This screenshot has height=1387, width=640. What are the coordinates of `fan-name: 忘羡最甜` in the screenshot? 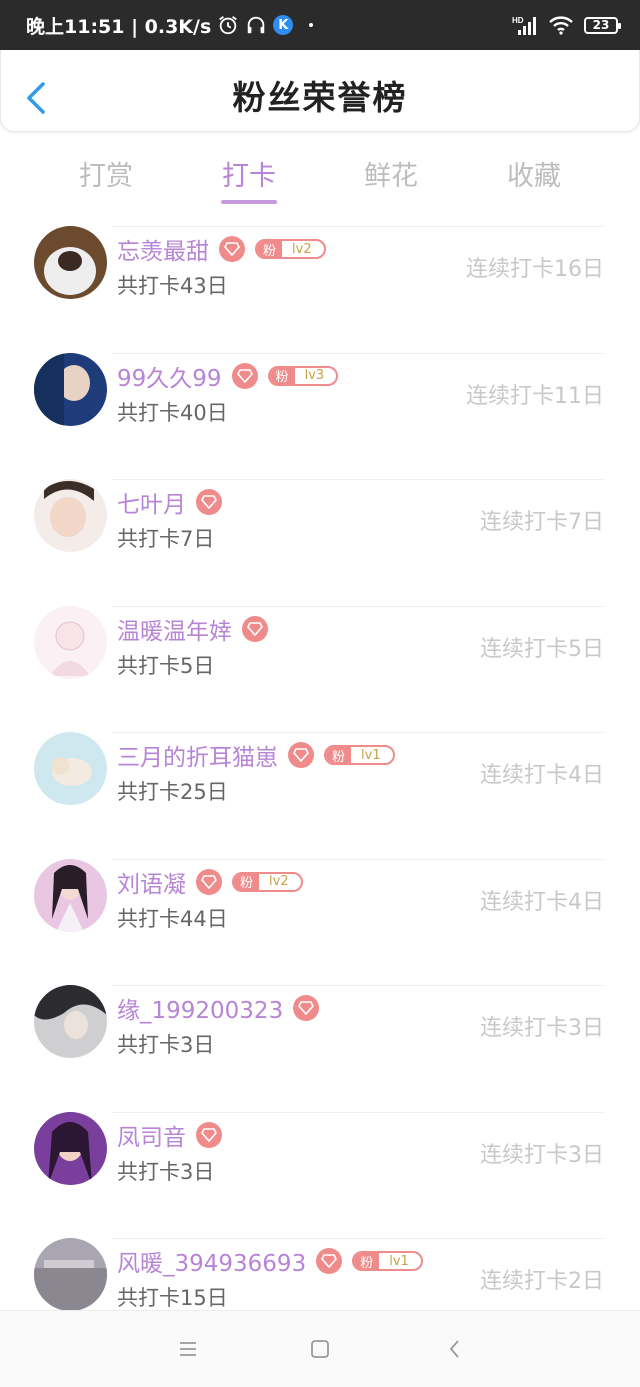 It's located at (163, 252).